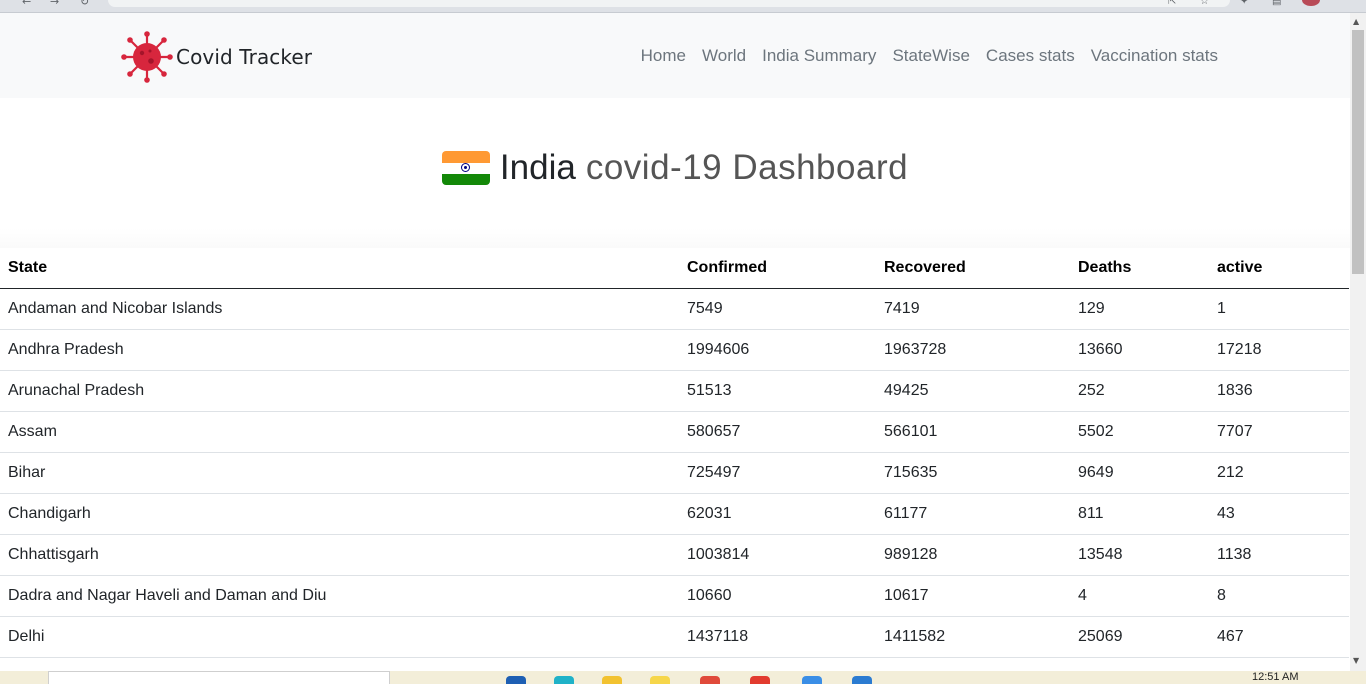 This screenshot has height=684, width=1366. I want to click on browser-chrome: ← → ↻ ⇱ ☆ ✦ ▤, so click(683, 6).